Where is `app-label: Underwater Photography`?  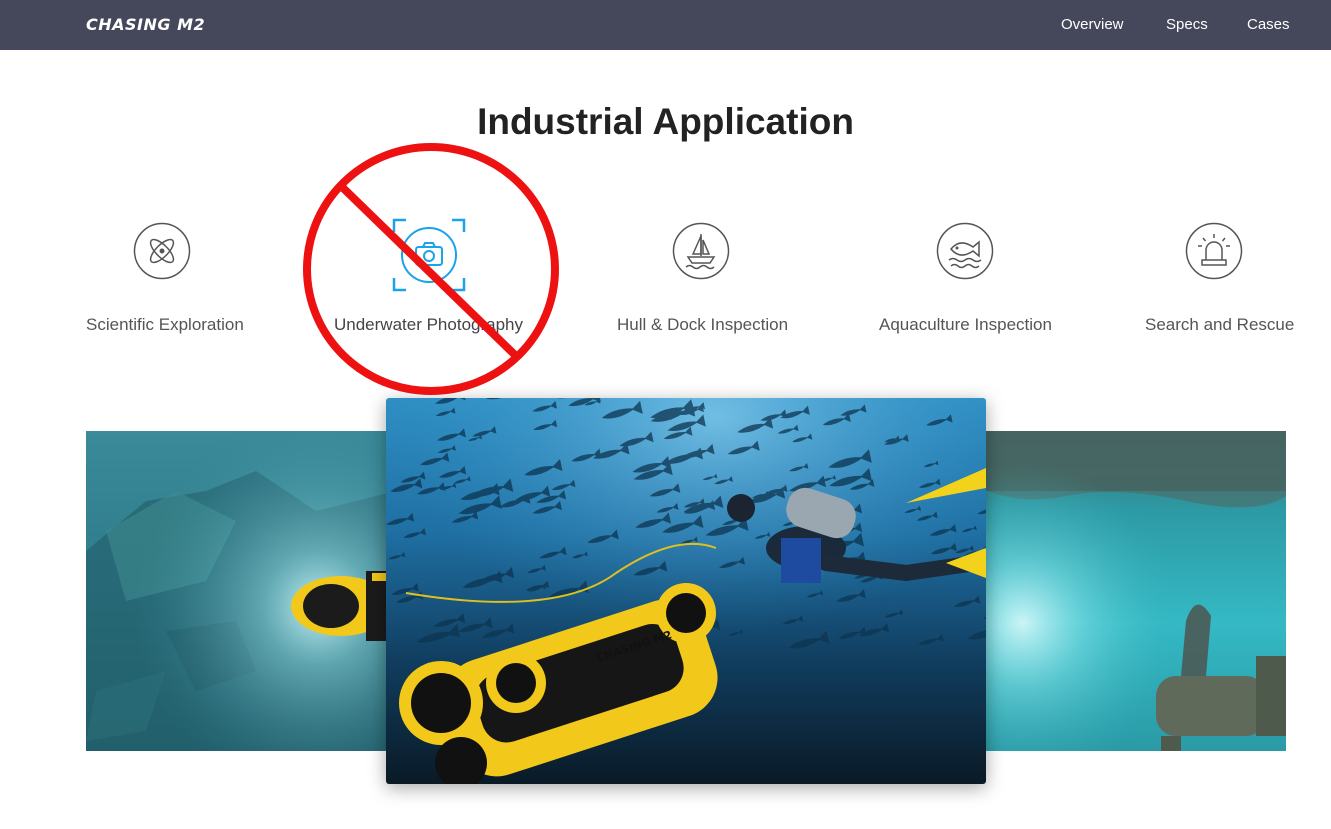
app-label: Underwater Photography is located at coordinates (429, 324).